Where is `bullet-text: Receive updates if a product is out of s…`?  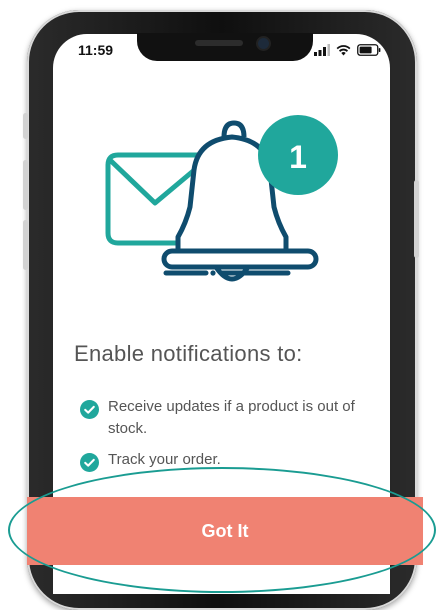
bullet-text: Receive updates if a product is out of s… is located at coordinates (231, 417).